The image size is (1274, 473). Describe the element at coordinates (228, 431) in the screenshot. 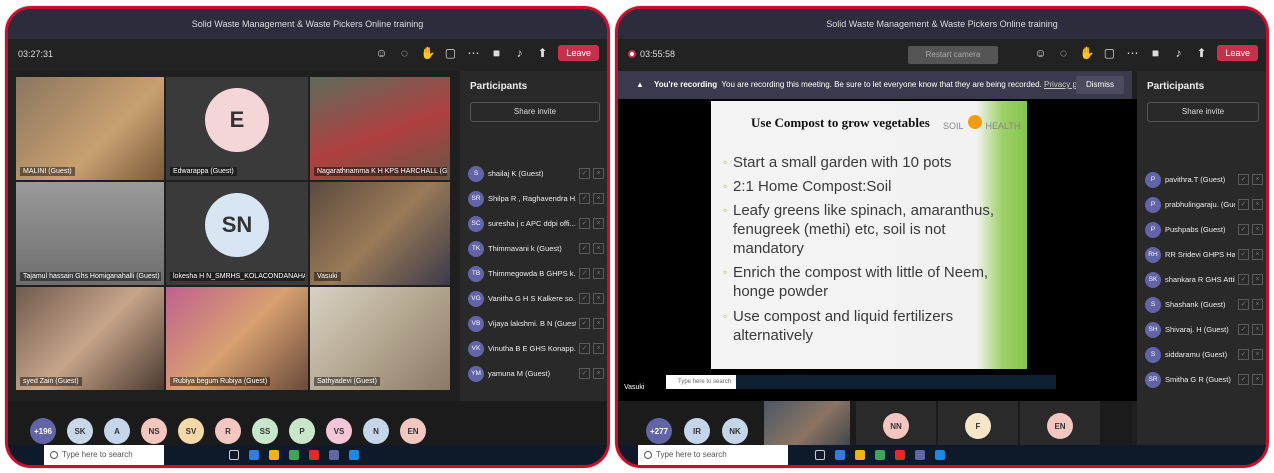

I see `participant-avatar: R` at that location.